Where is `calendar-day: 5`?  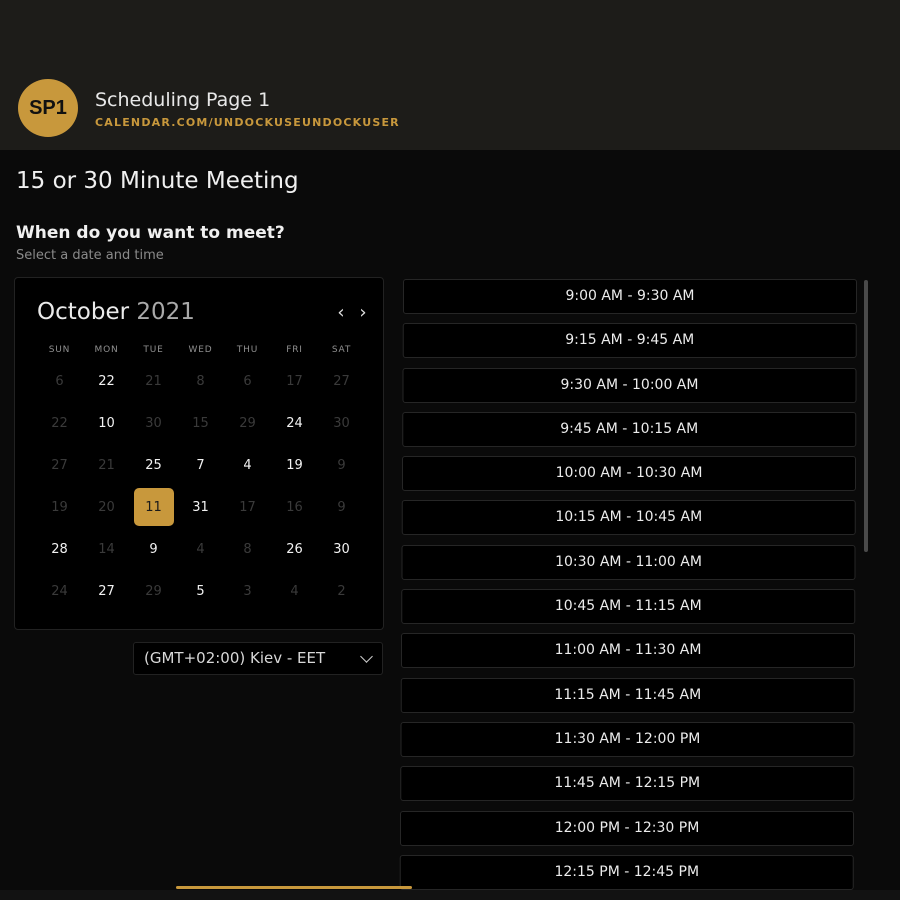 calendar-day: 5 is located at coordinates (201, 591).